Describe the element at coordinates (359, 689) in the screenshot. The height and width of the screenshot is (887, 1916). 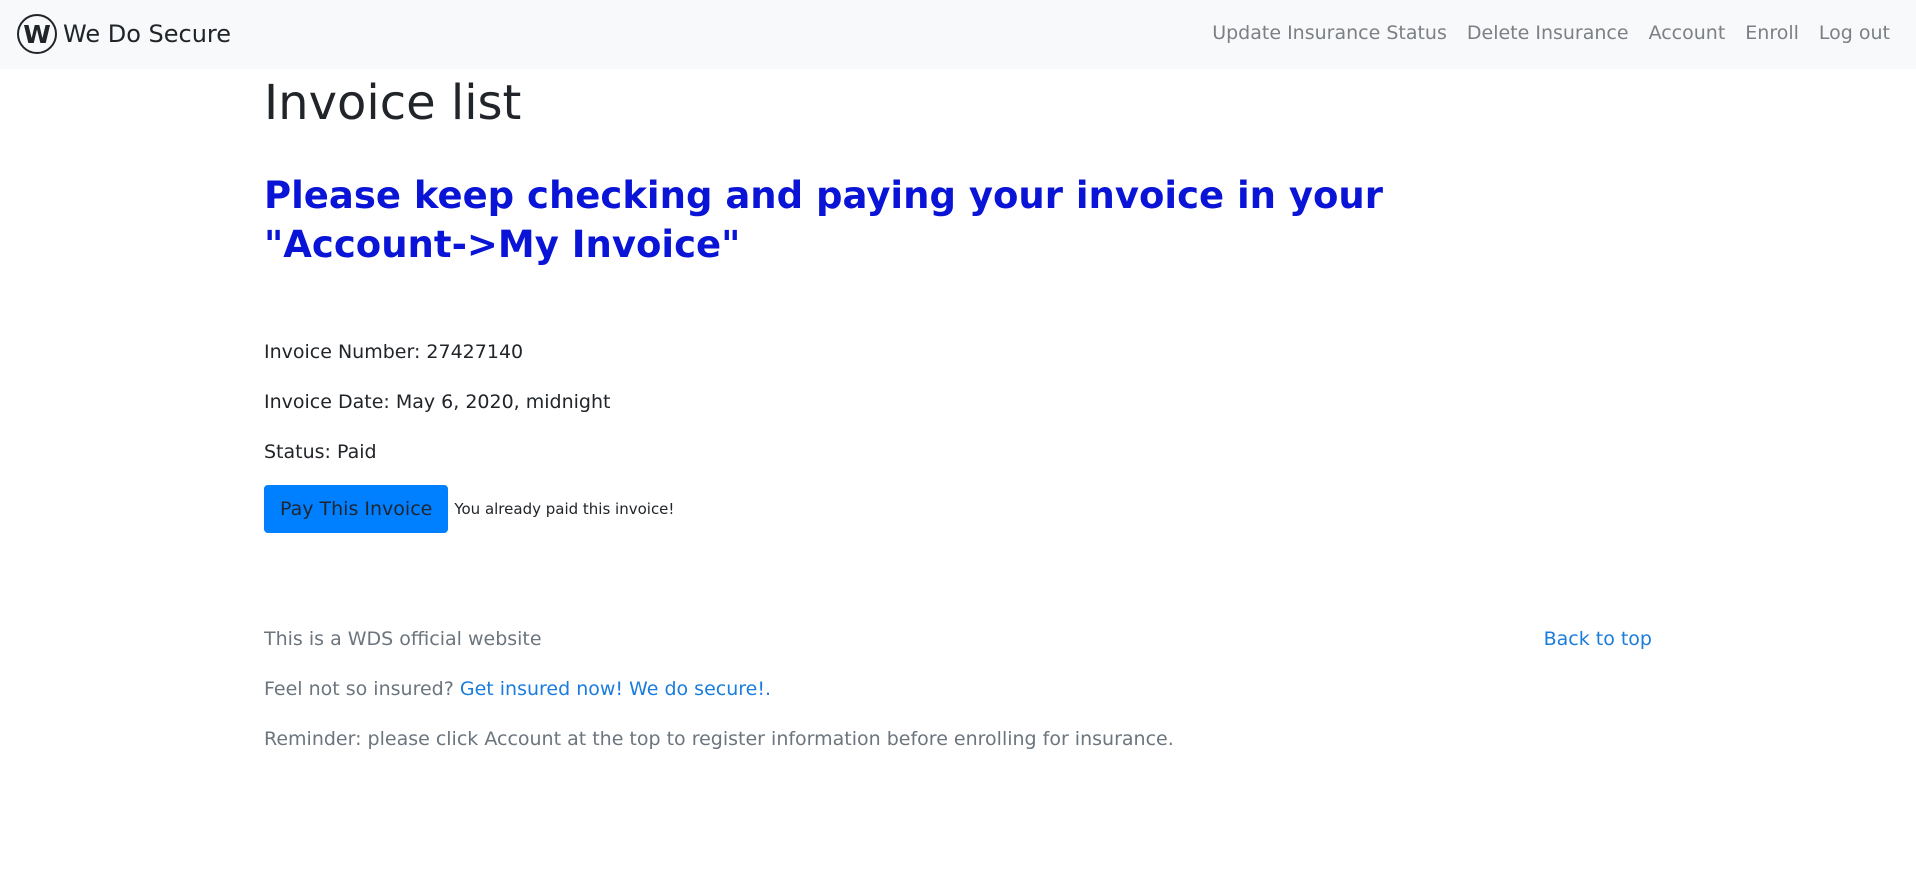
I see `footer-insured-prompt: Feel not so insured?` at that location.